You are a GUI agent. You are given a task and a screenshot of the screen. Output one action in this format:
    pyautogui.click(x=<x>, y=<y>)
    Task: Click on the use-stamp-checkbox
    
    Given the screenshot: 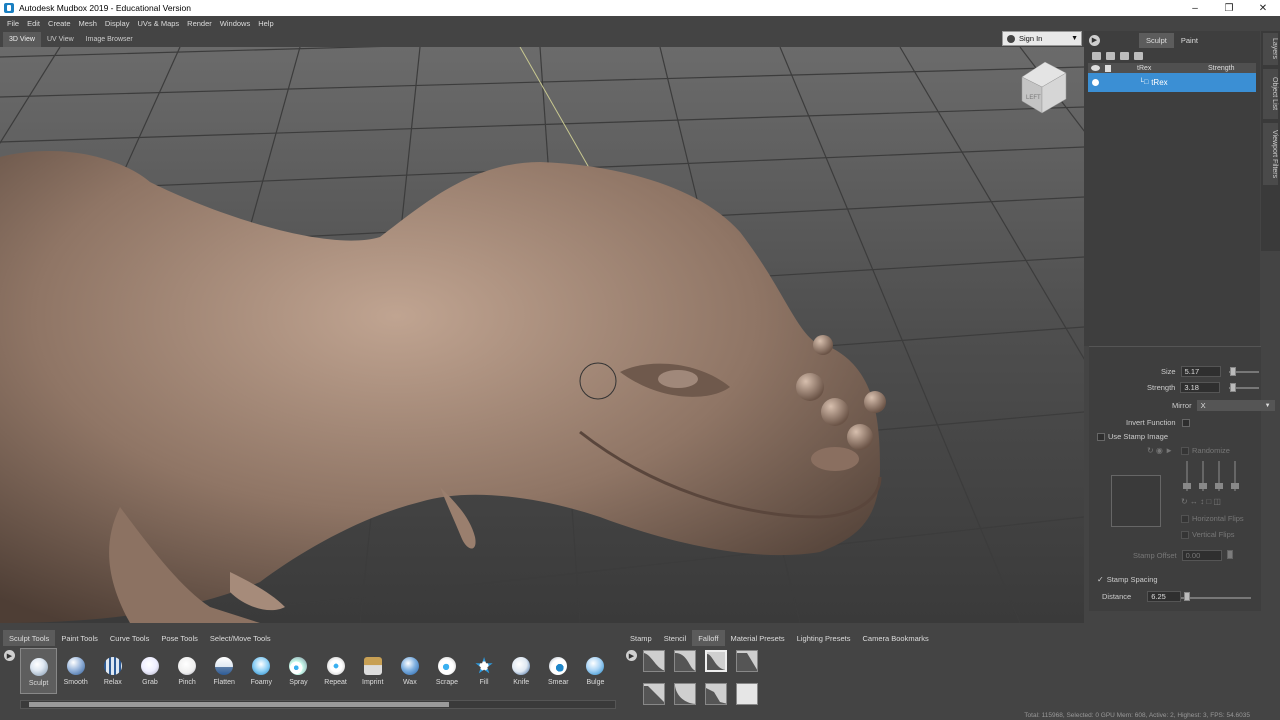 What is the action you would take?
    pyautogui.click(x=1101, y=436)
    